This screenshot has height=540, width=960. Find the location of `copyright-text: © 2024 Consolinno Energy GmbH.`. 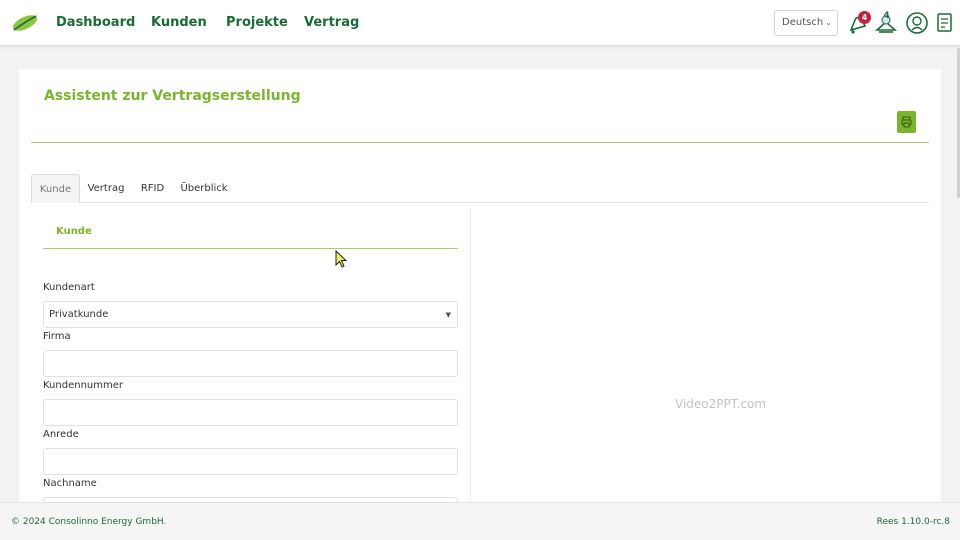

copyright-text: © 2024 Consolinno Energy GmbH. is located at coordinates (89, 522).